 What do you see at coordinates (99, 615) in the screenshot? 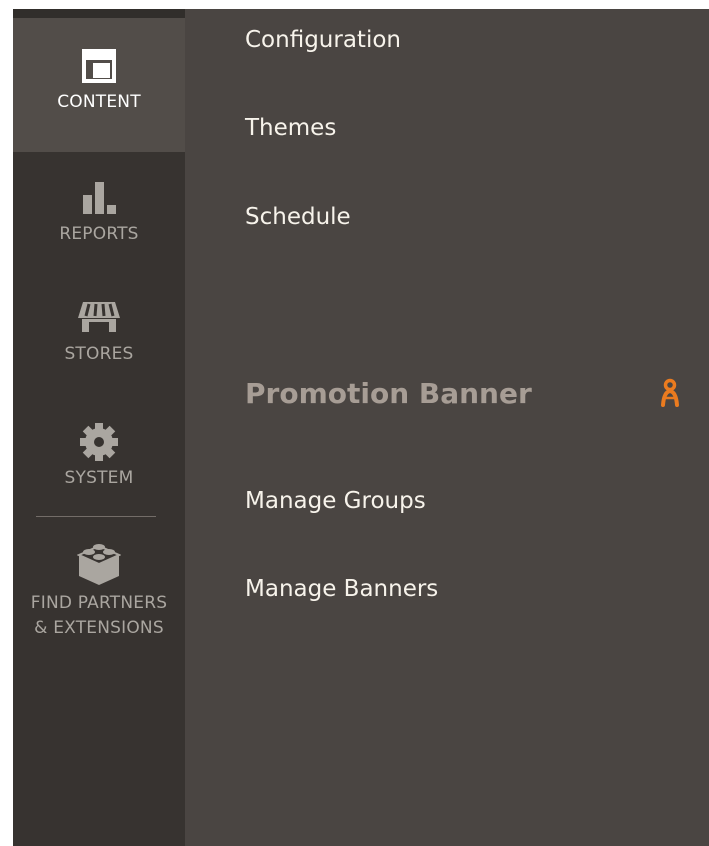
I see `sidebar-item-label: FIND PARTNERS & EXTENSIONS` at bounding box center [99, 615].